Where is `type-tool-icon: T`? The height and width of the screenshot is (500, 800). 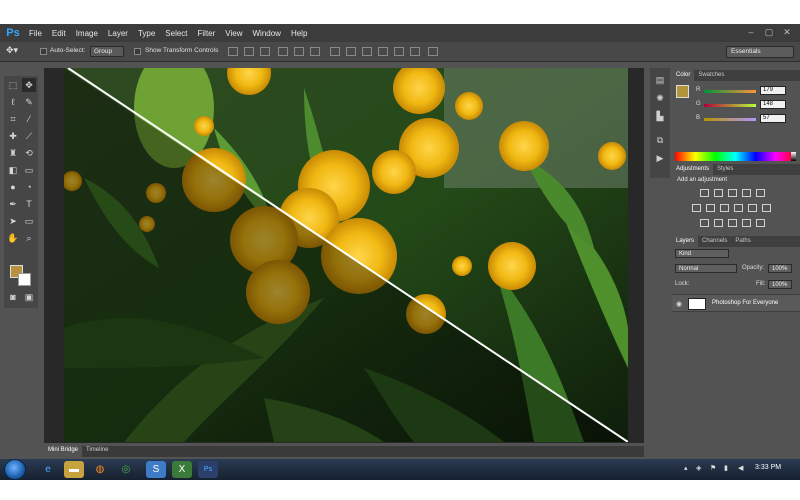 type-tool-icon: T is located at coordinates (29, 204).